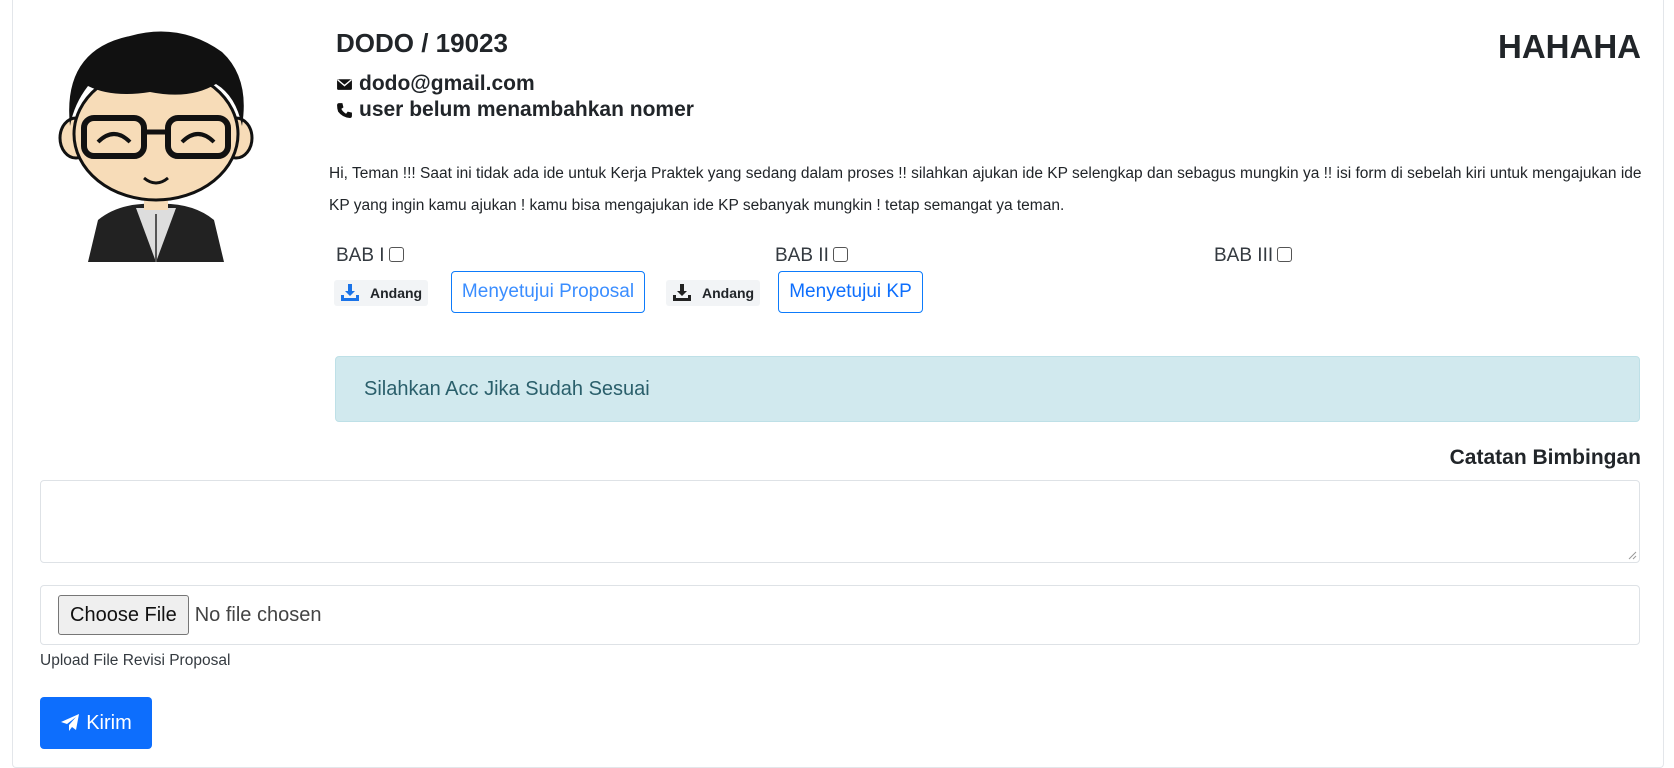 This screenshot has height=768, width=1674. Describe the element at coordinates (1632, 555) in the screenshot. I see `resize-grip-icon` at that location.